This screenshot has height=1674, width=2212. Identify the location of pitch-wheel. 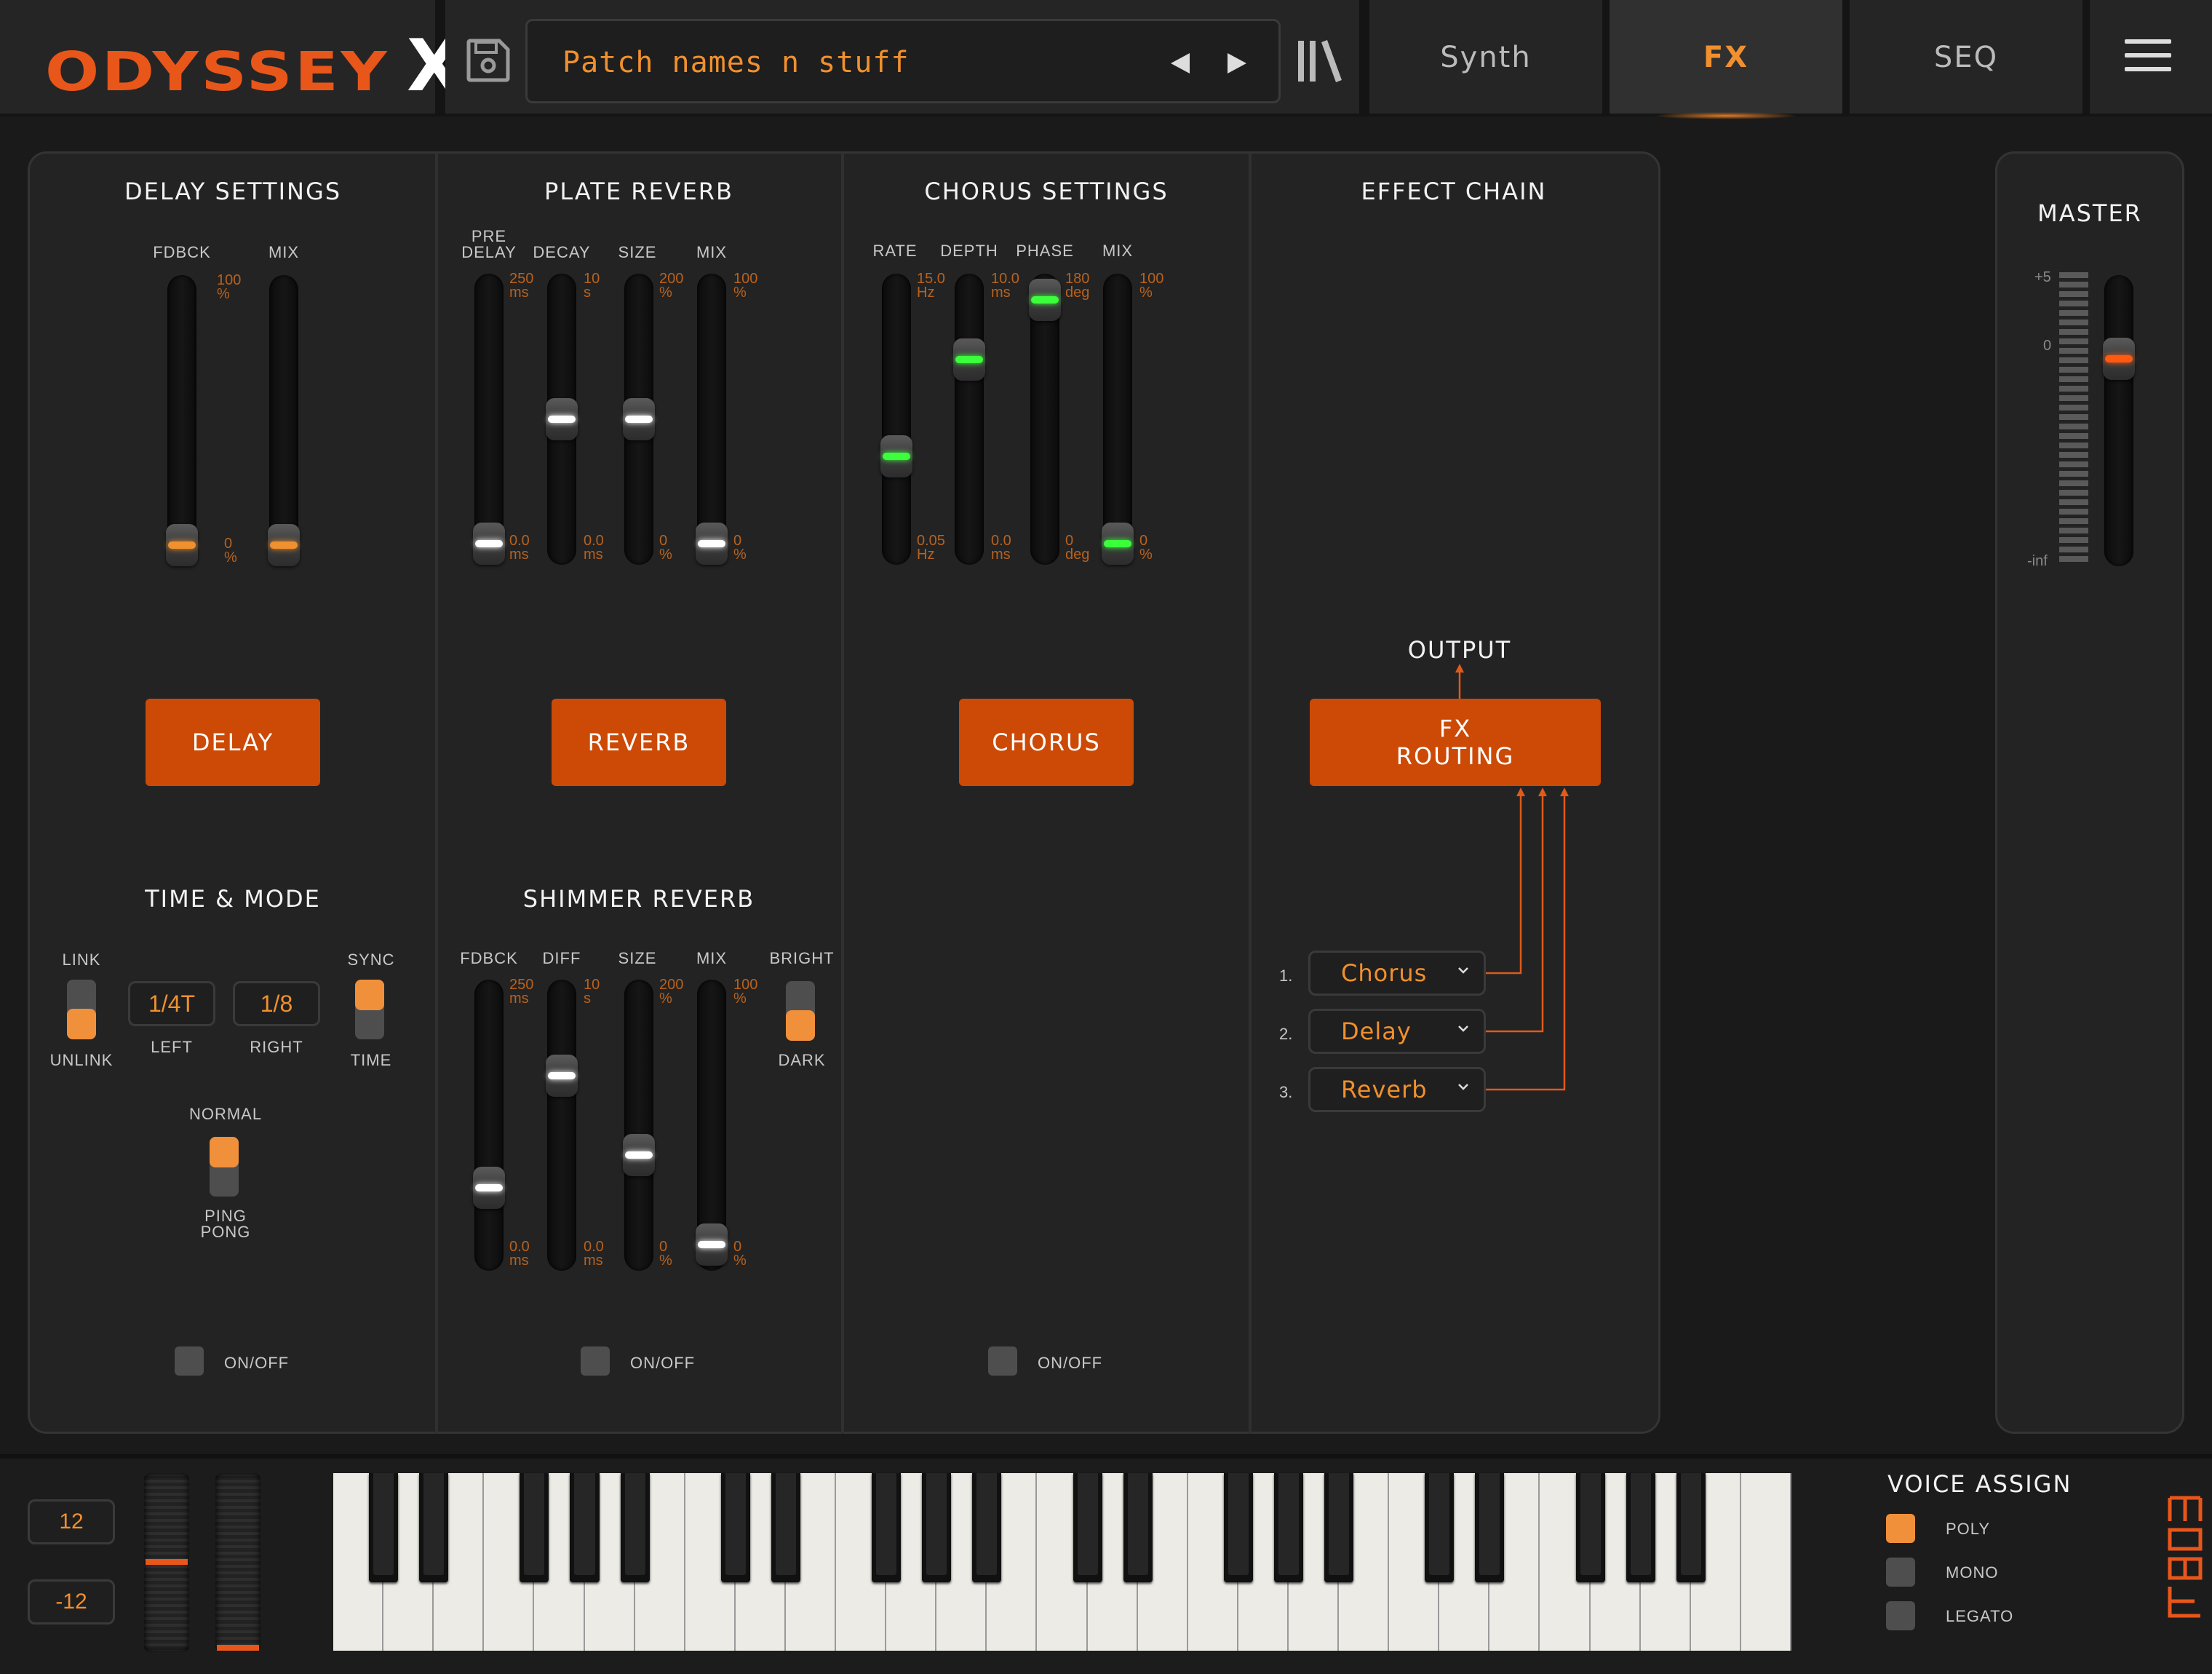
(166, 1562).